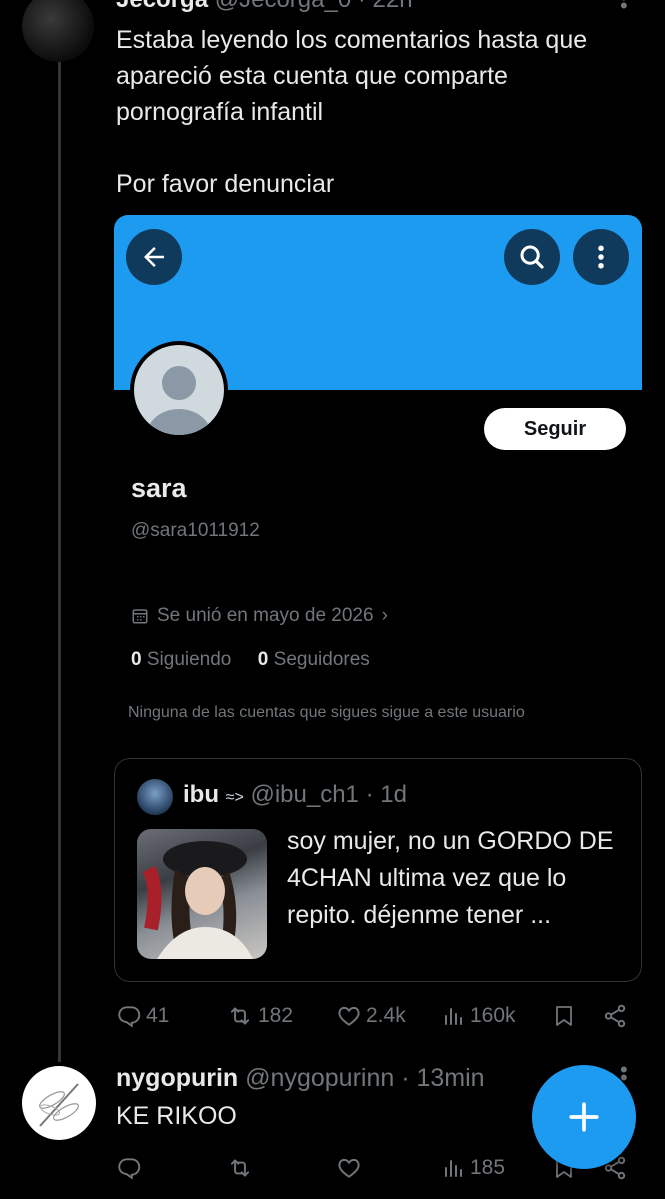 The height and width of the screenshot is (1199, 665). Describe the element at coordinates (140, 616) in the screenshot. I see `calendar-icon` at that location.